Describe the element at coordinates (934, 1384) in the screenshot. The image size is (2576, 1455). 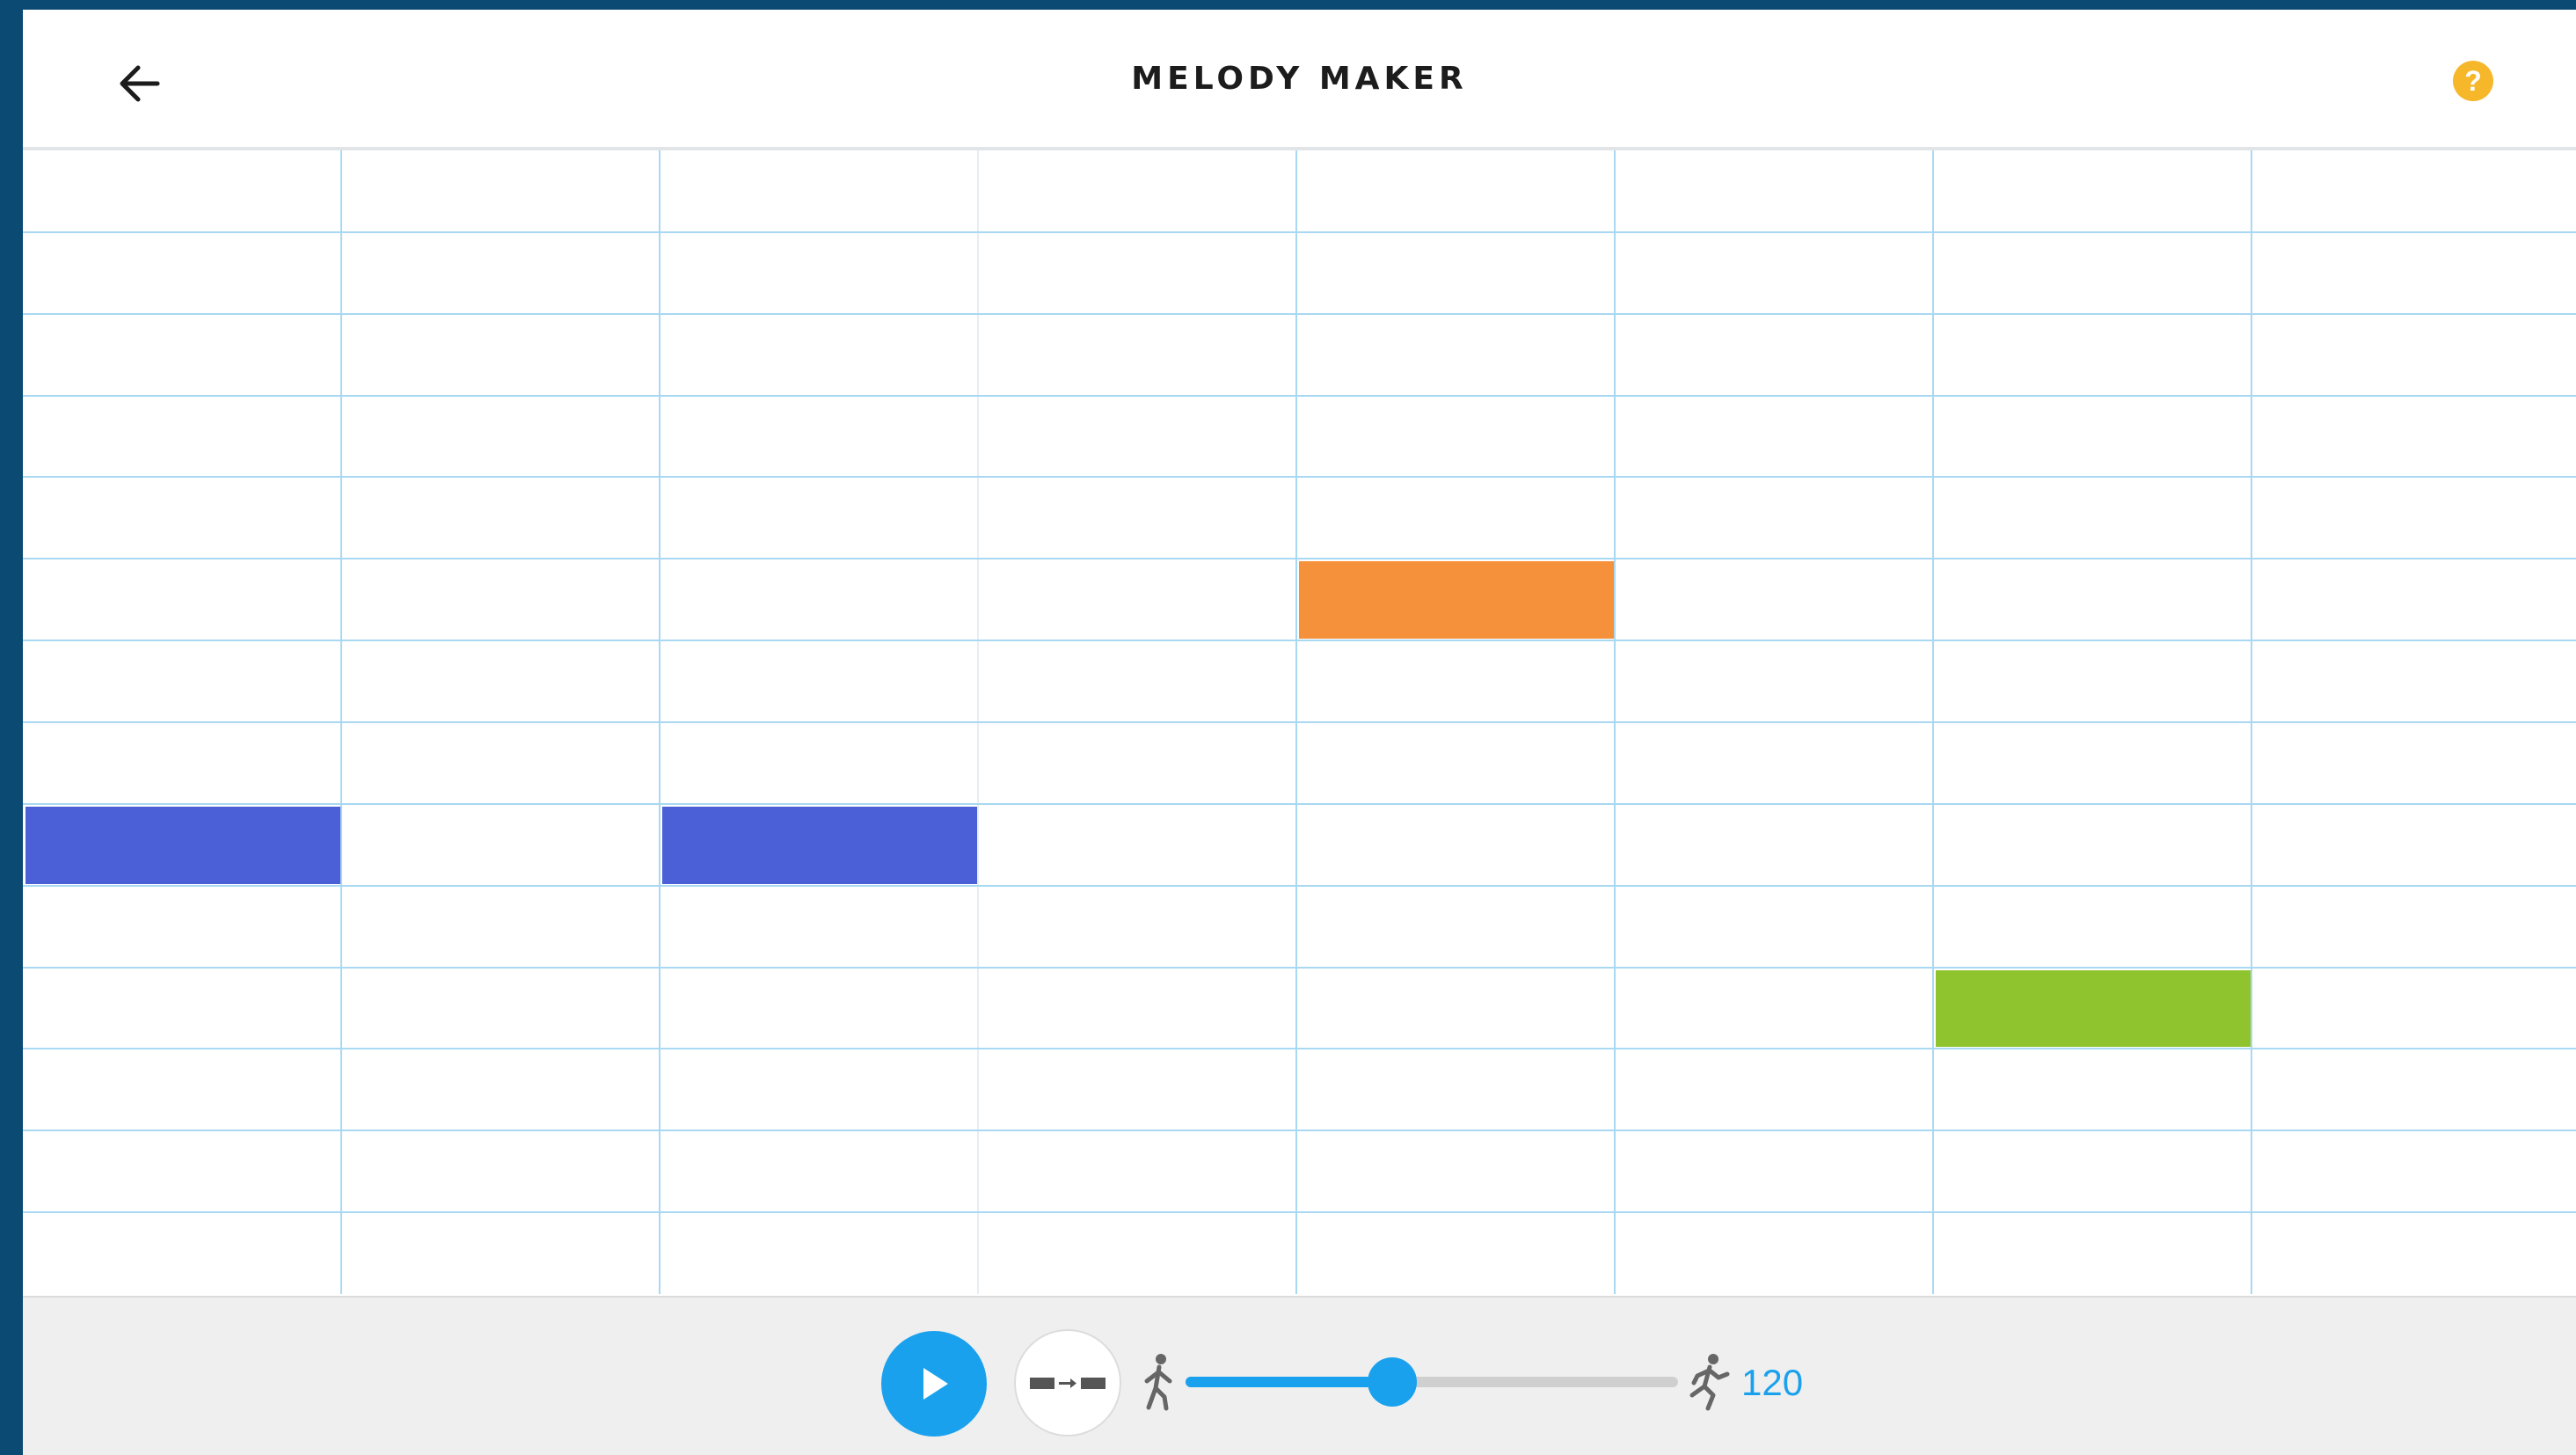
I see `play-button` at that location.